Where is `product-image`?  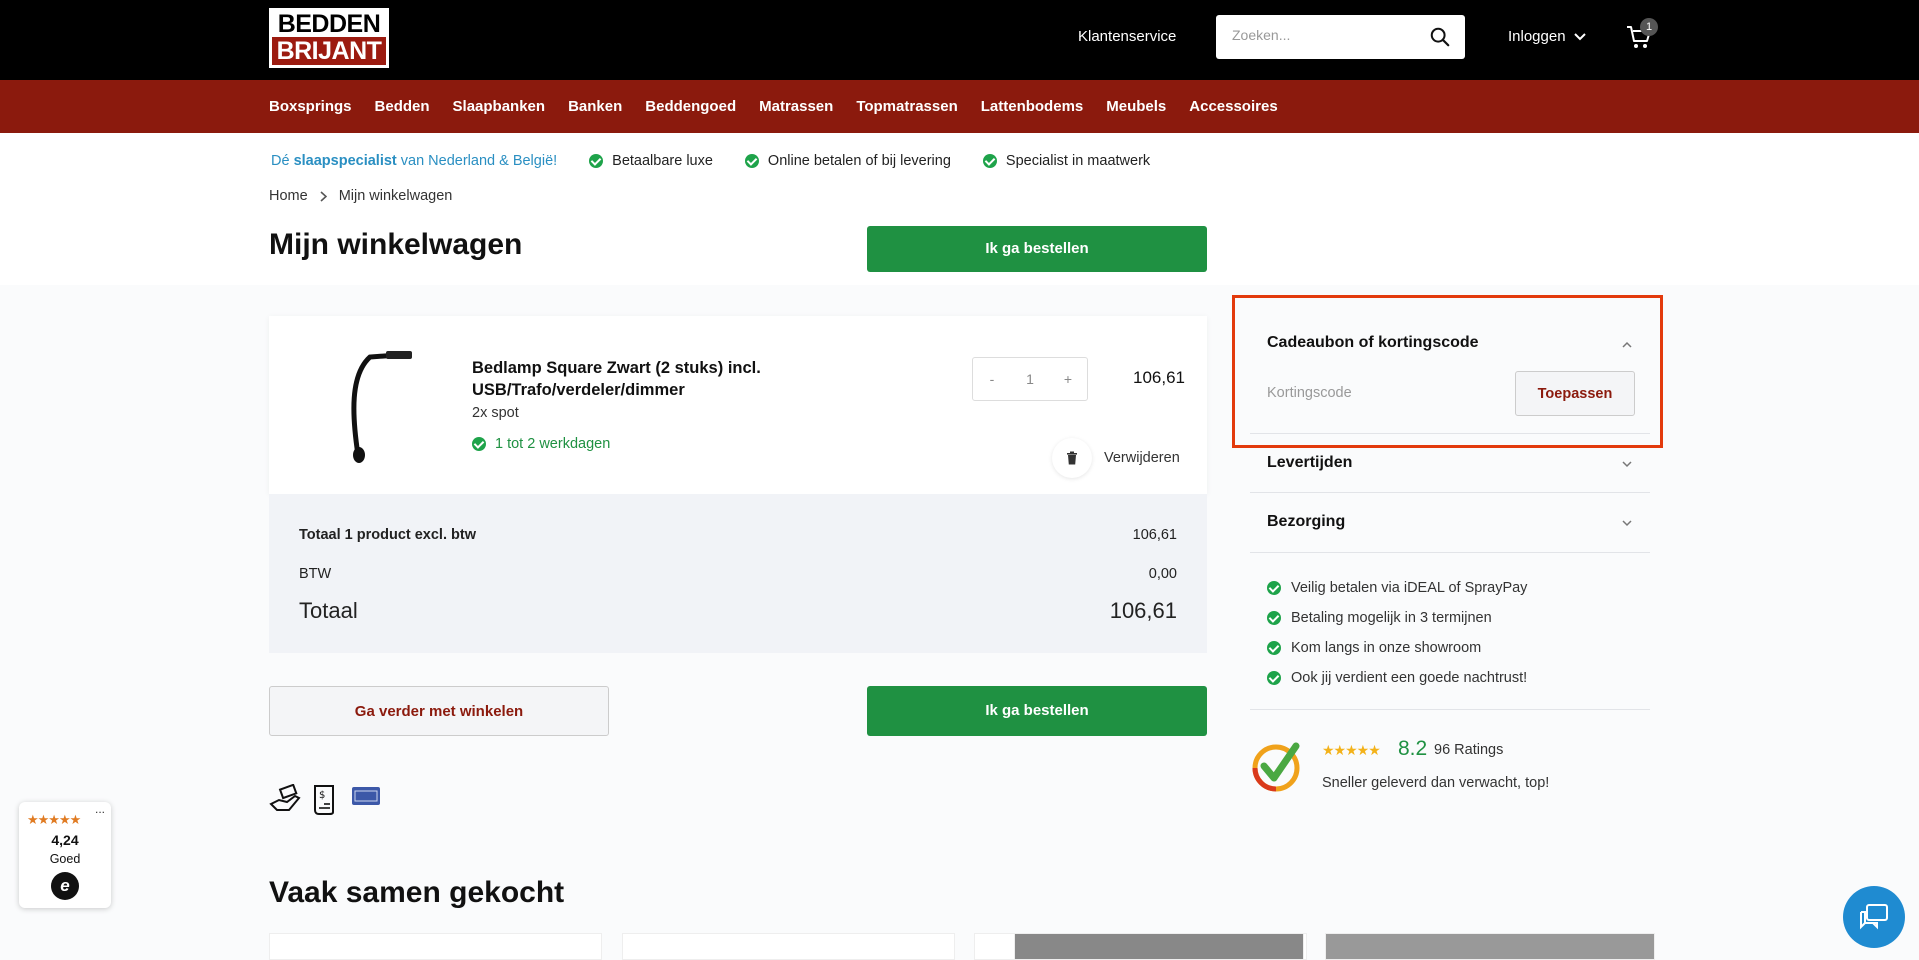
product-image is located at coordinates (380, 405).